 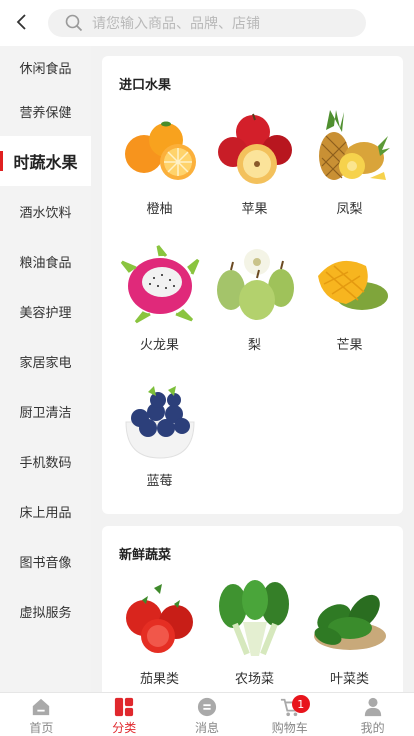 I want to click on bottom-tab-bar: 首页 分类 消息 1 购物车 我的, so click(x=207, y=714).